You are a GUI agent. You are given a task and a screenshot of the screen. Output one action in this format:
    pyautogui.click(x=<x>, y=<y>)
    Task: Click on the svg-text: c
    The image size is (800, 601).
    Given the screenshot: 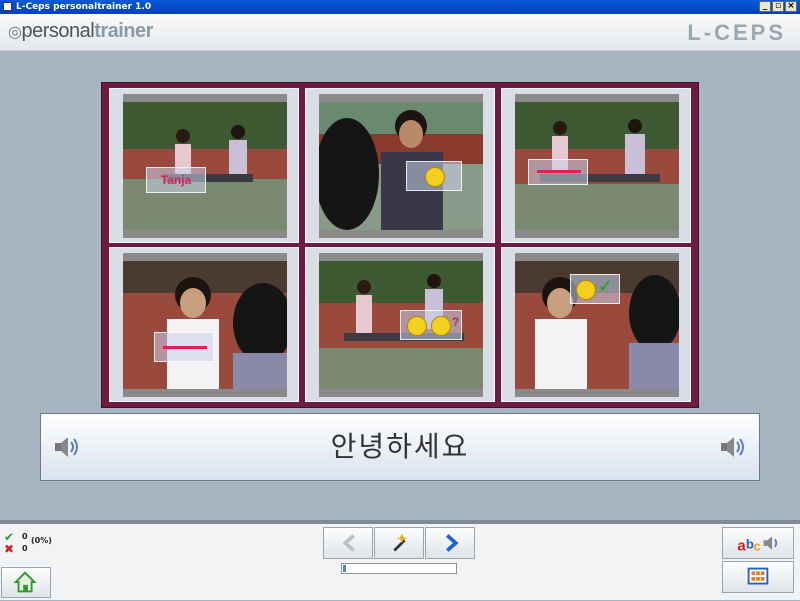 What is the action you would take?
    pyautogui.click(x=756, y=546)
    